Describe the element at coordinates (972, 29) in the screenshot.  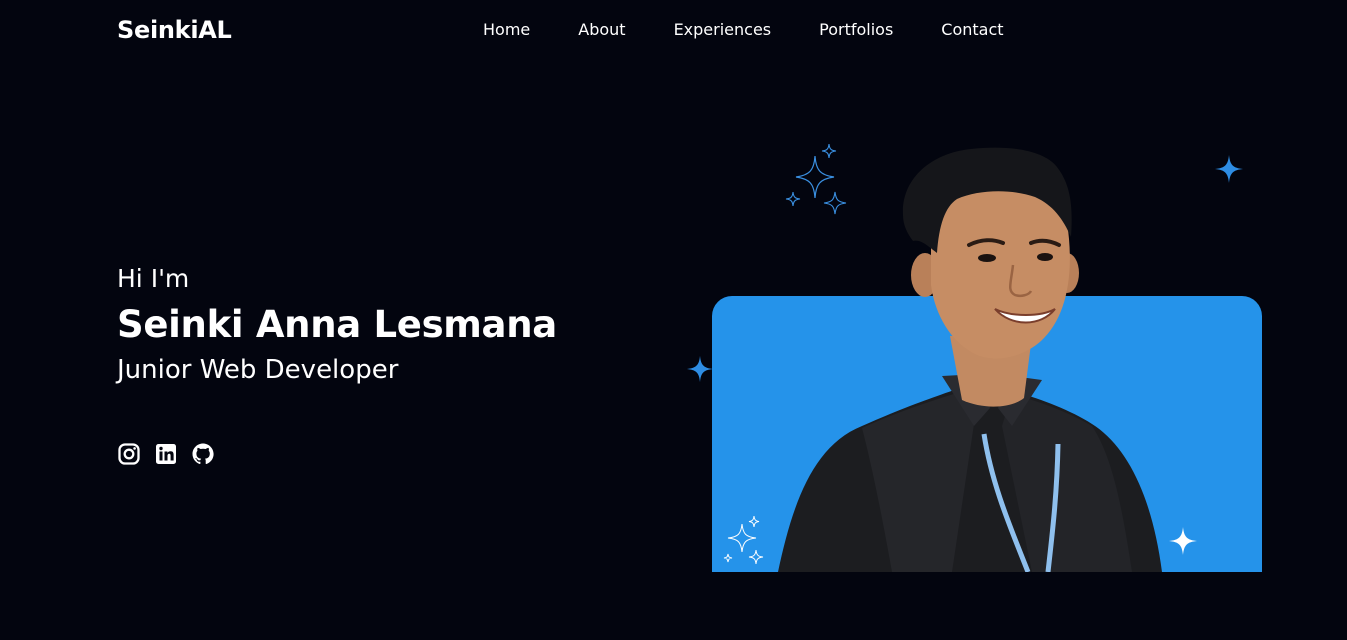
I see `nav-contact: Contact` at that location.